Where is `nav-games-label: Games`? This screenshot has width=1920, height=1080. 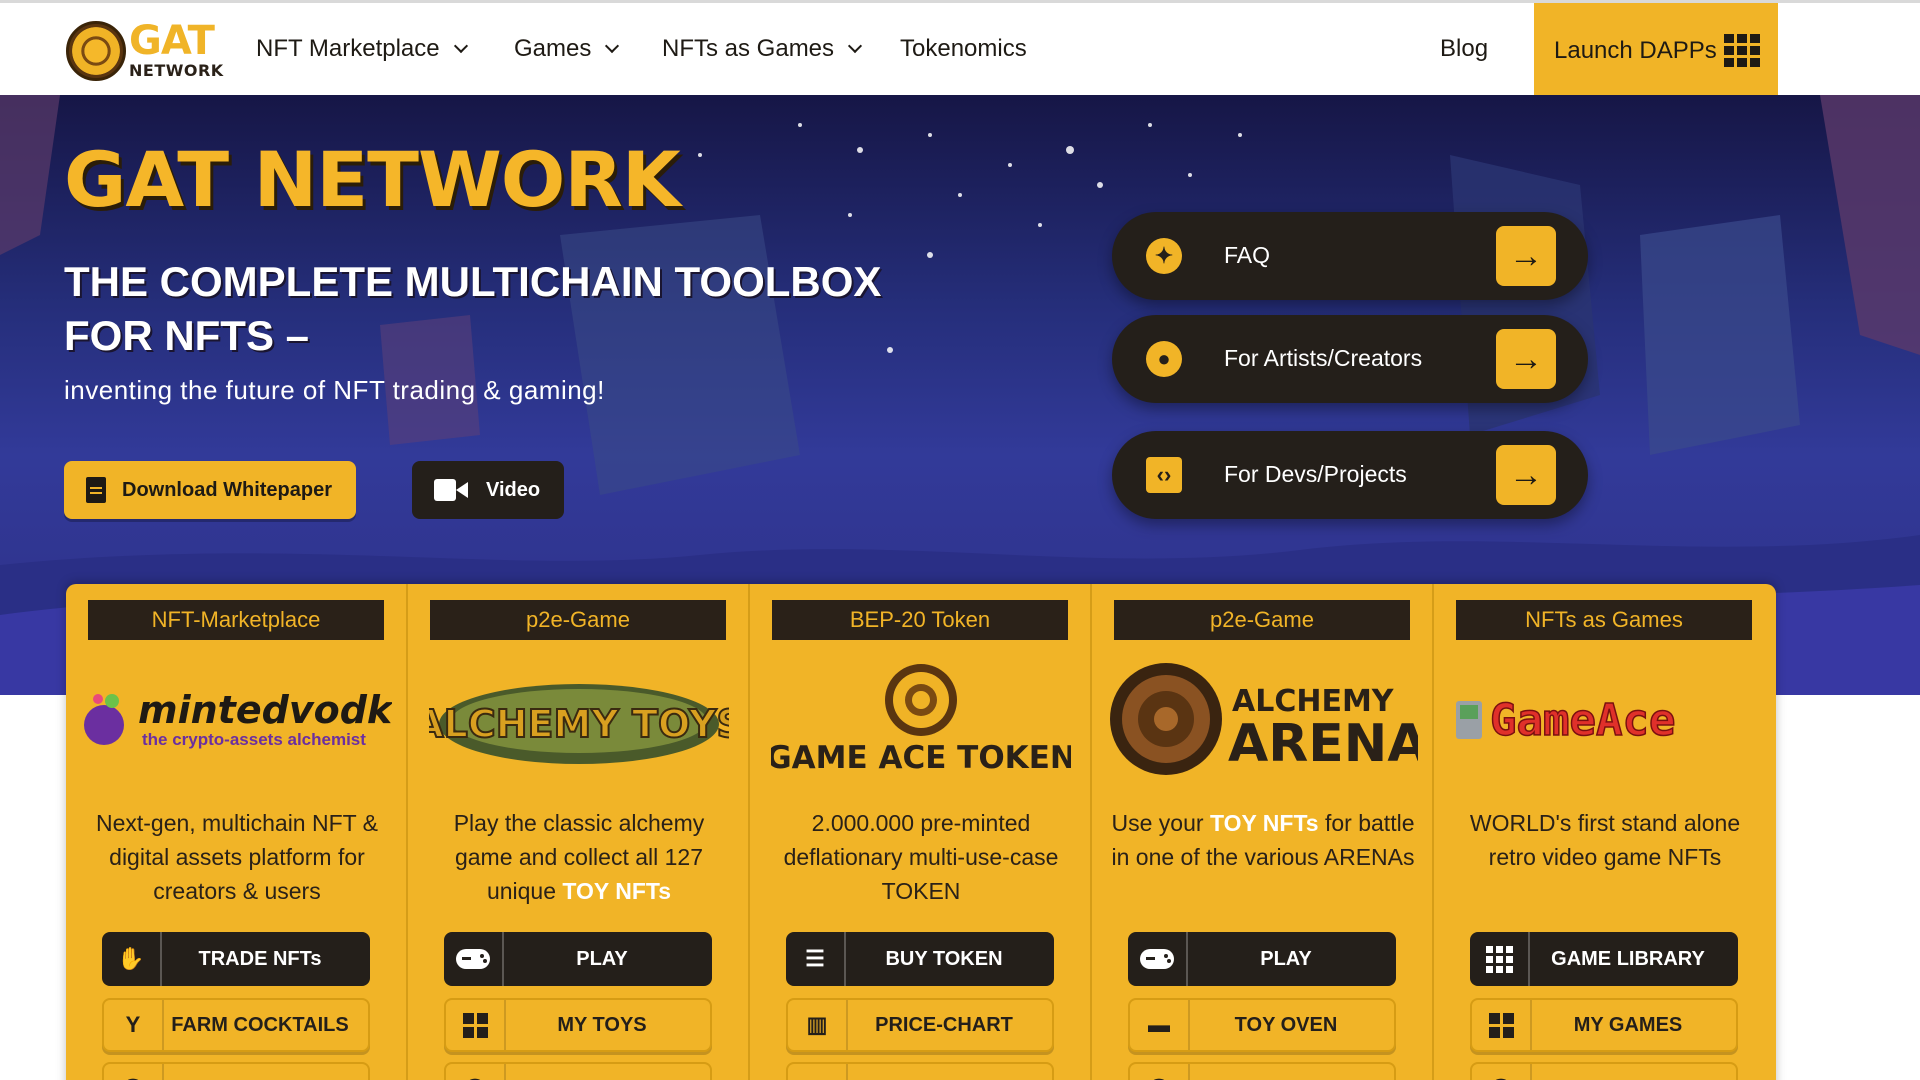
nav-games-label: Games is located at coordinates (553, 48).